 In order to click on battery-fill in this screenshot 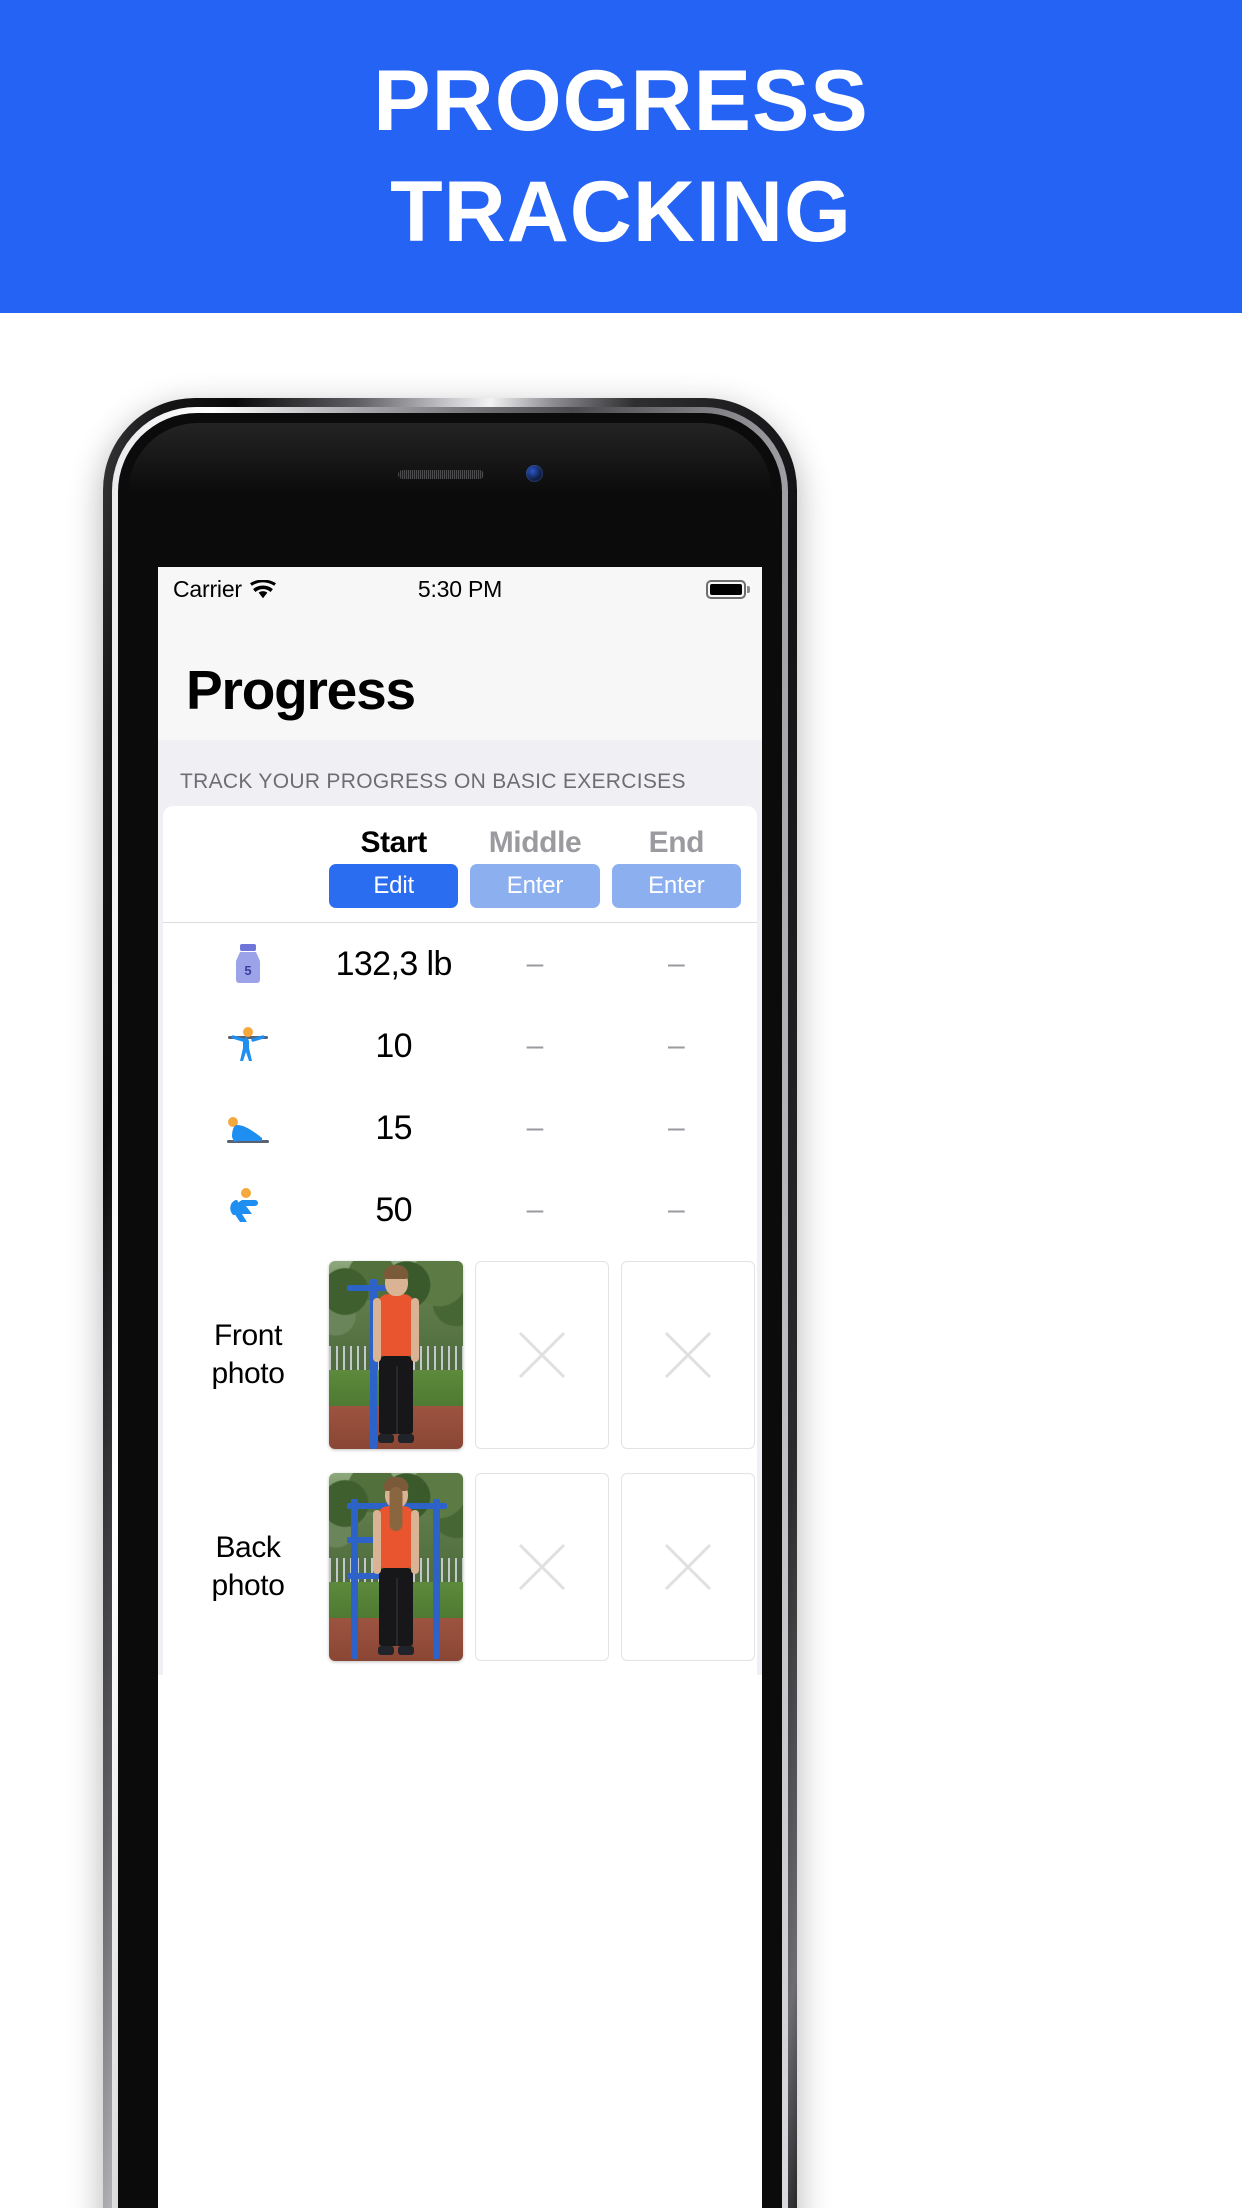, I will do `click(725, 589)`.